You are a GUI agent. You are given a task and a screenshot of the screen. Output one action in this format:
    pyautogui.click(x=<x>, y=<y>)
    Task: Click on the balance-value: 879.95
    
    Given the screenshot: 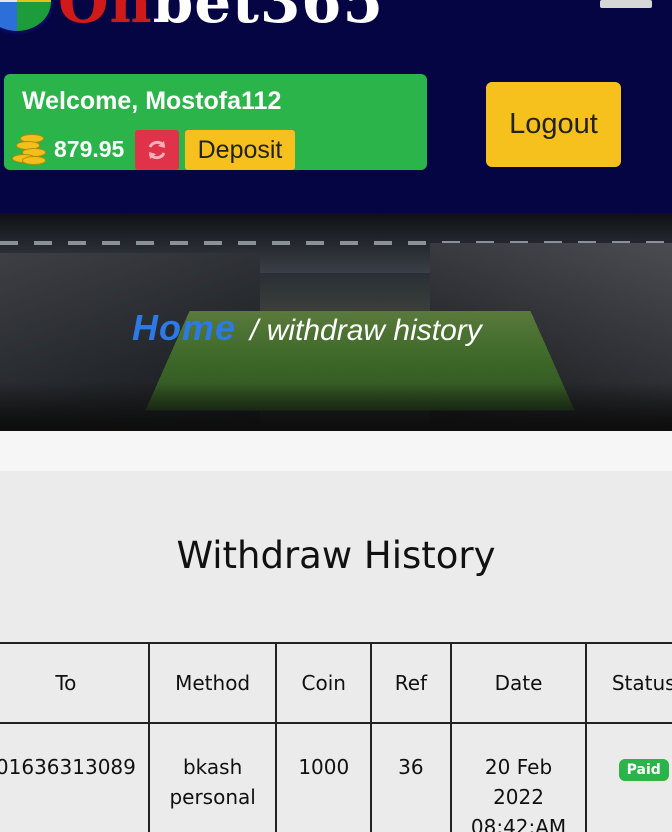 What is the action you would take?
    pyautogui.click(x=89, y=149)
    